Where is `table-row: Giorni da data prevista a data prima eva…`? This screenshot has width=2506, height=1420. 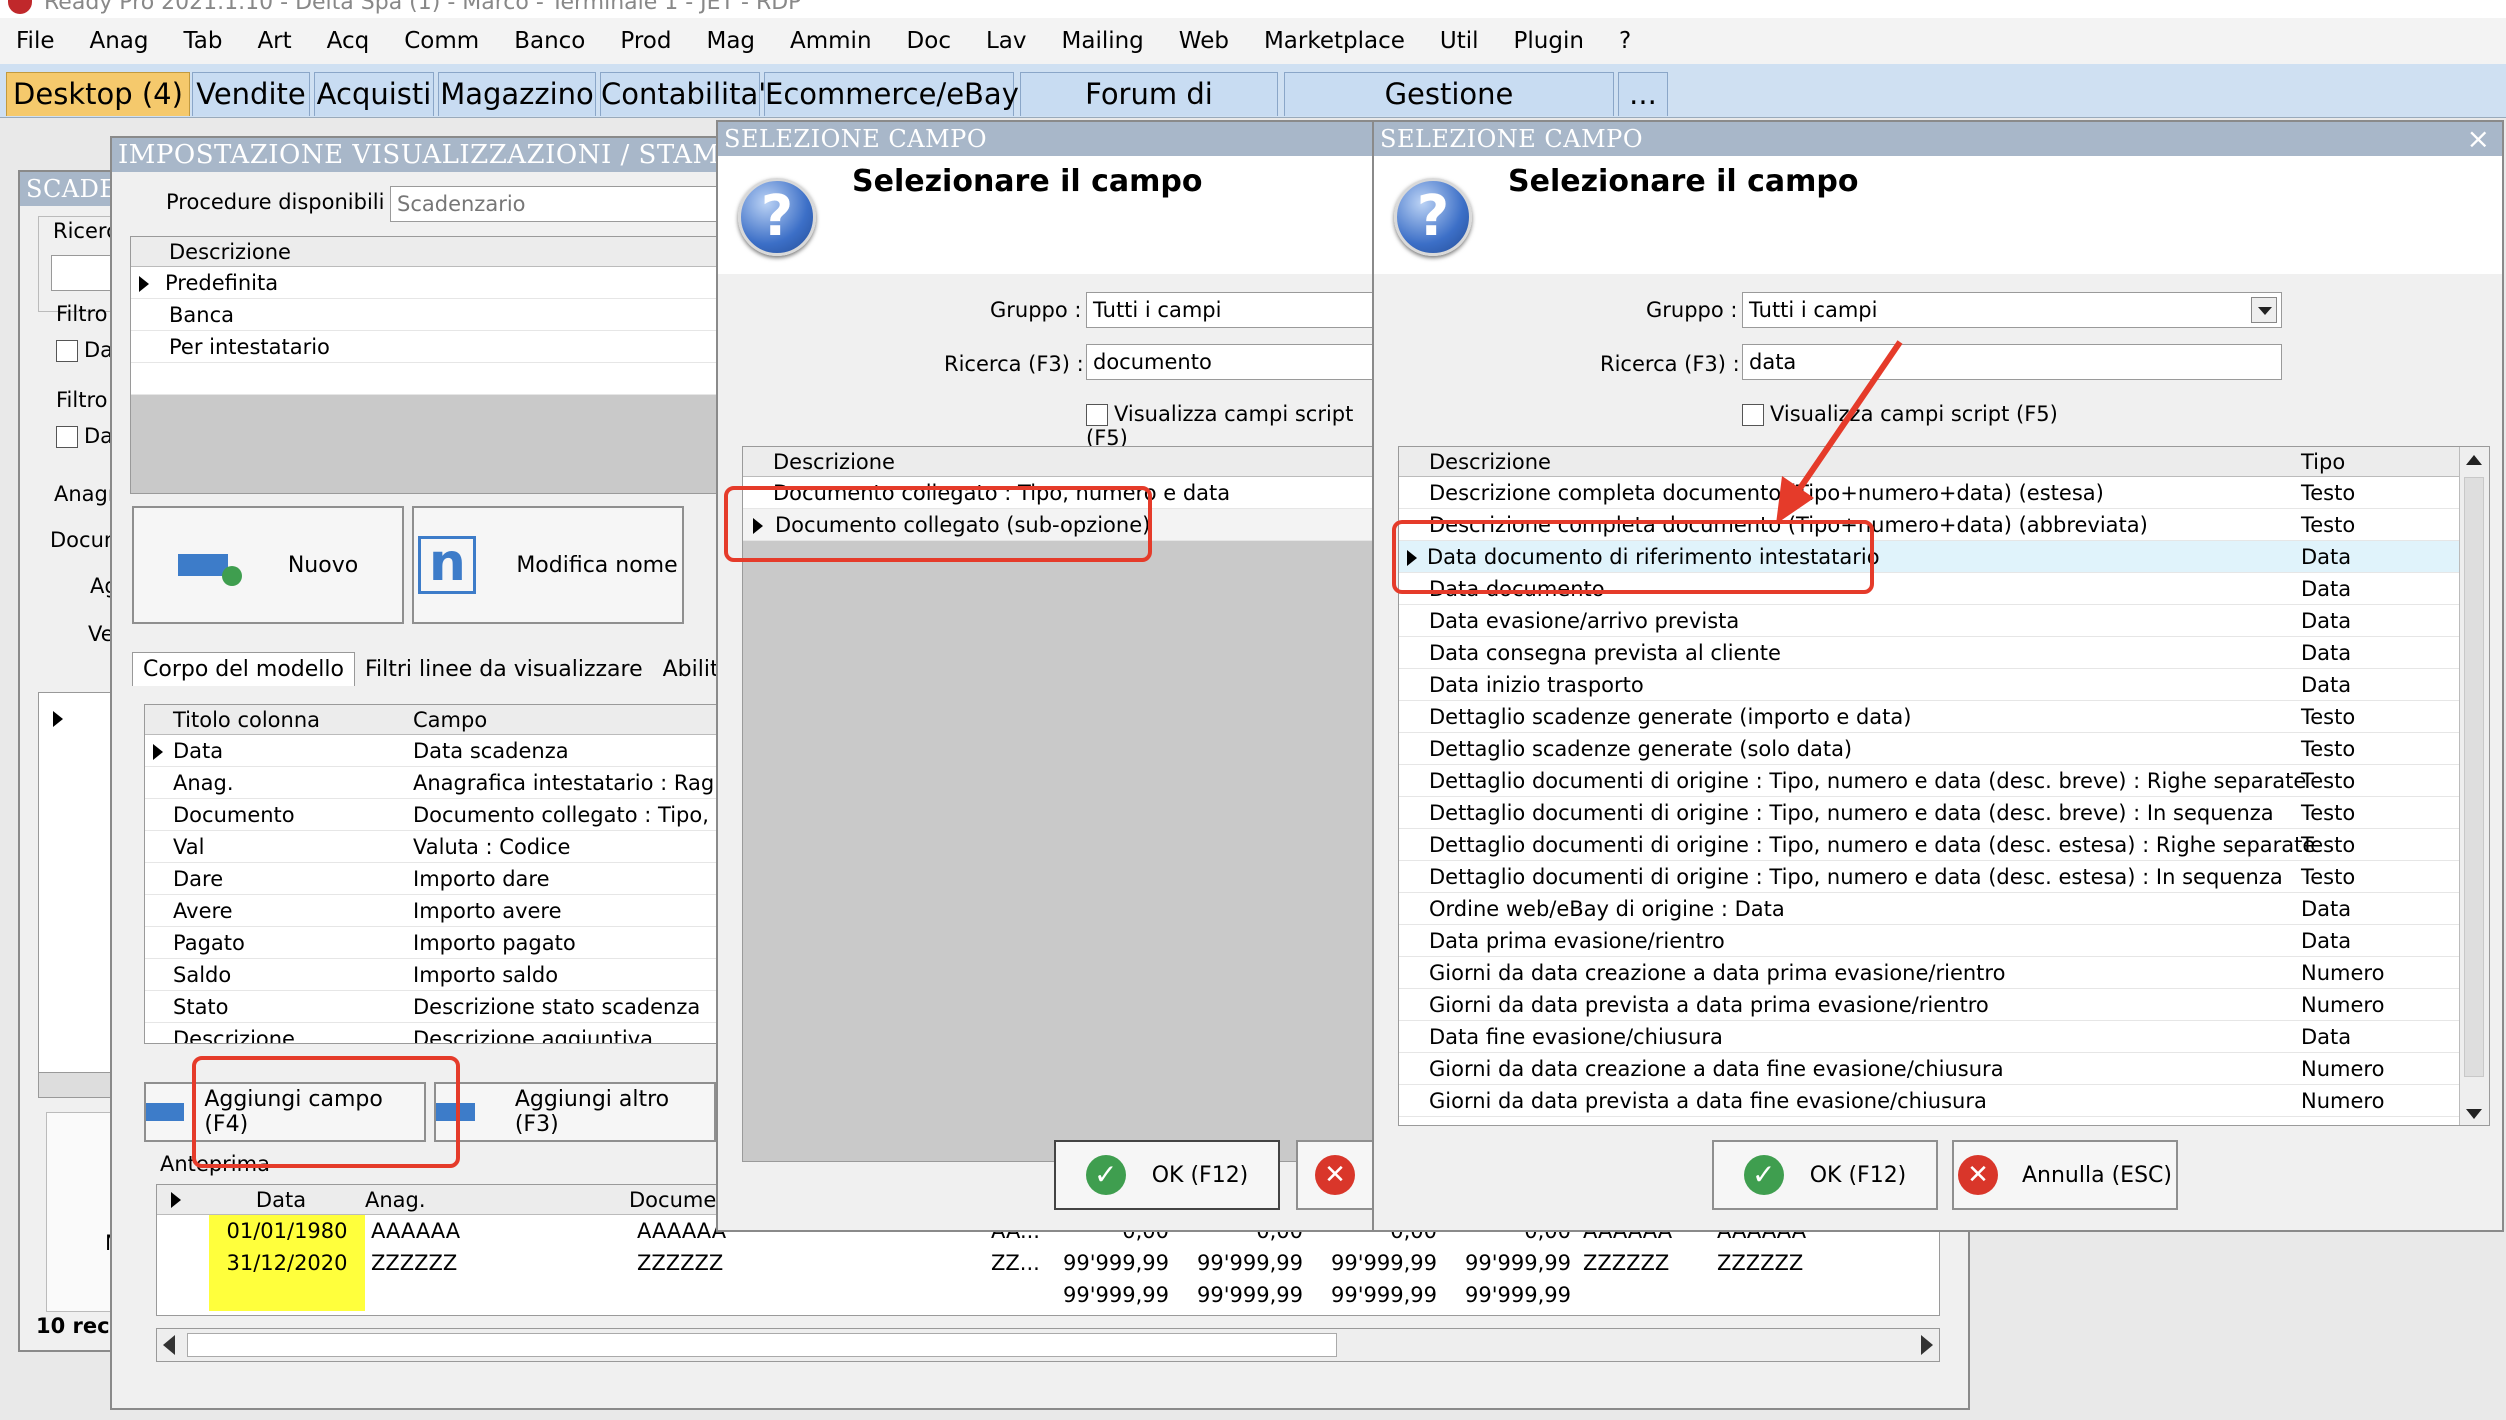
table-row: Giorni da data prevista a data prima eva… is located at coordinates (1944, 1005).